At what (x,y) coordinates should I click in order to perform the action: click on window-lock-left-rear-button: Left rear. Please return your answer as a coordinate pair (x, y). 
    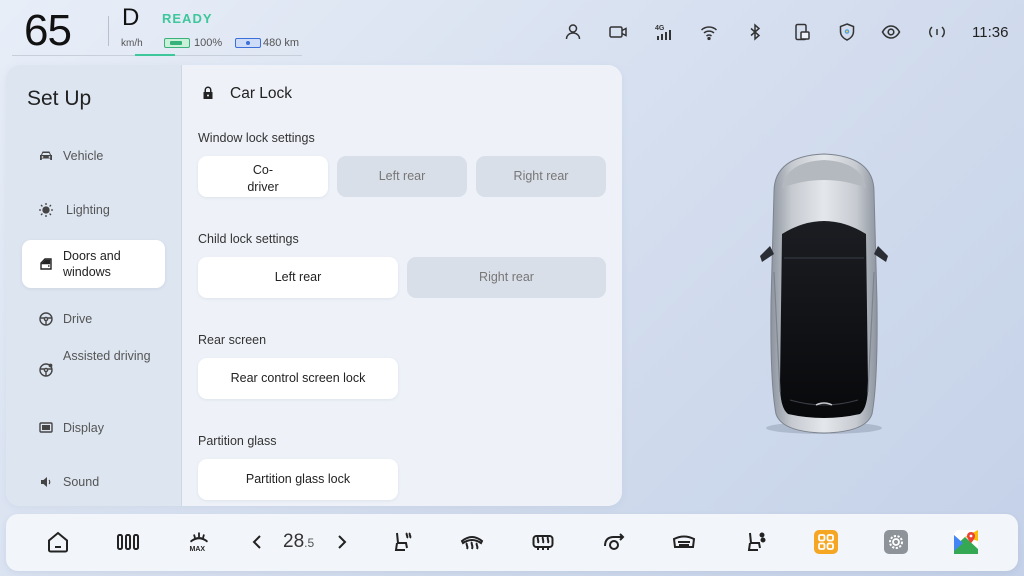
    Looking at the image, I should click on (402, 176).